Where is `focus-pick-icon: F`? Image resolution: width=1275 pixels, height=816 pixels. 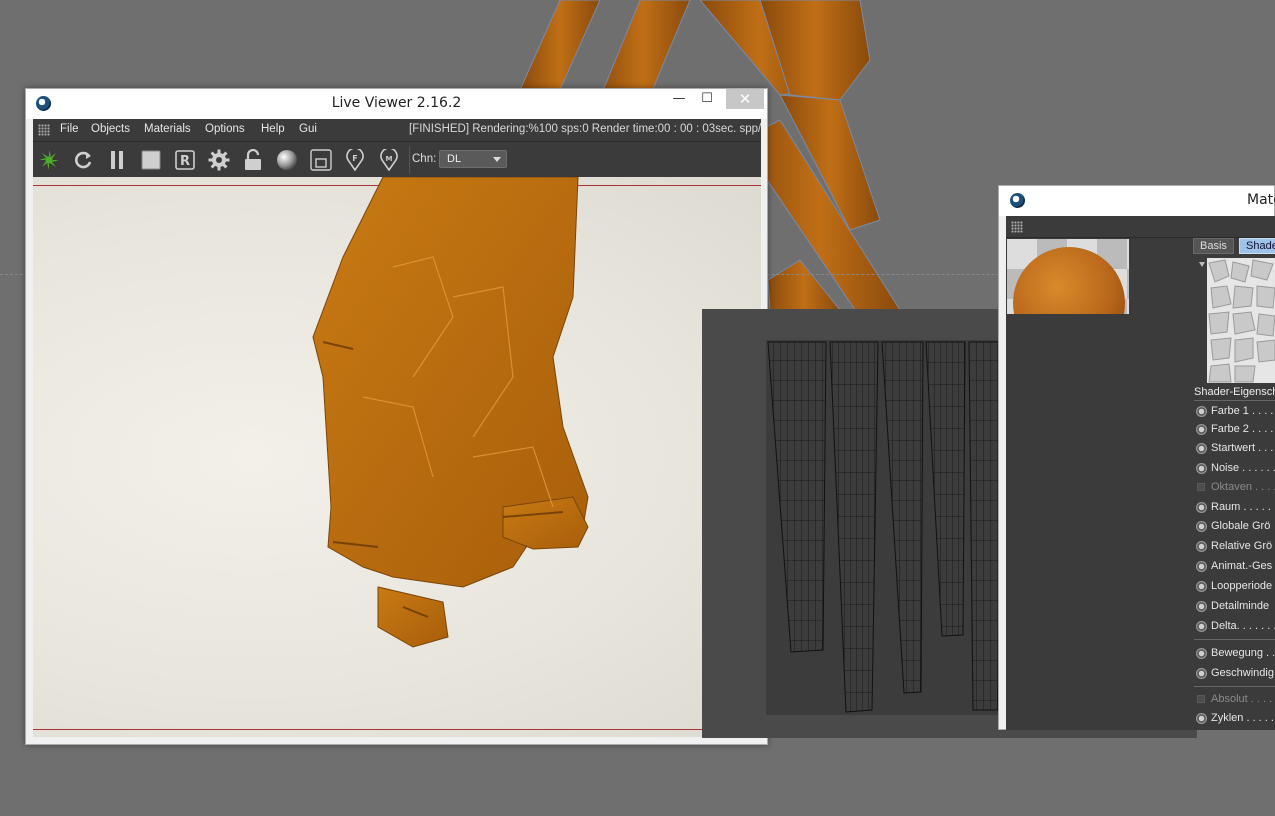
focus-pick-icon: F is located at coordinates (355, 160).